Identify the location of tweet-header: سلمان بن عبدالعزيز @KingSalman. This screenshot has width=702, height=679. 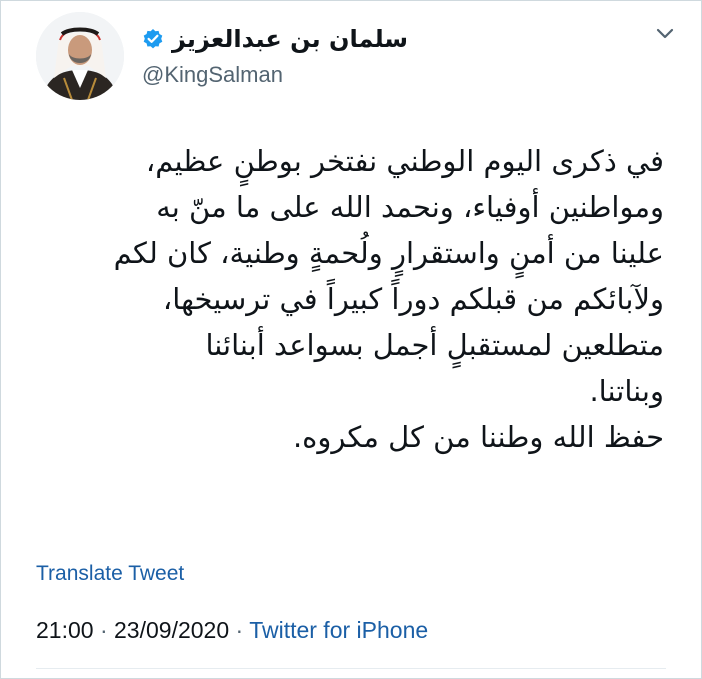
(356, 57).